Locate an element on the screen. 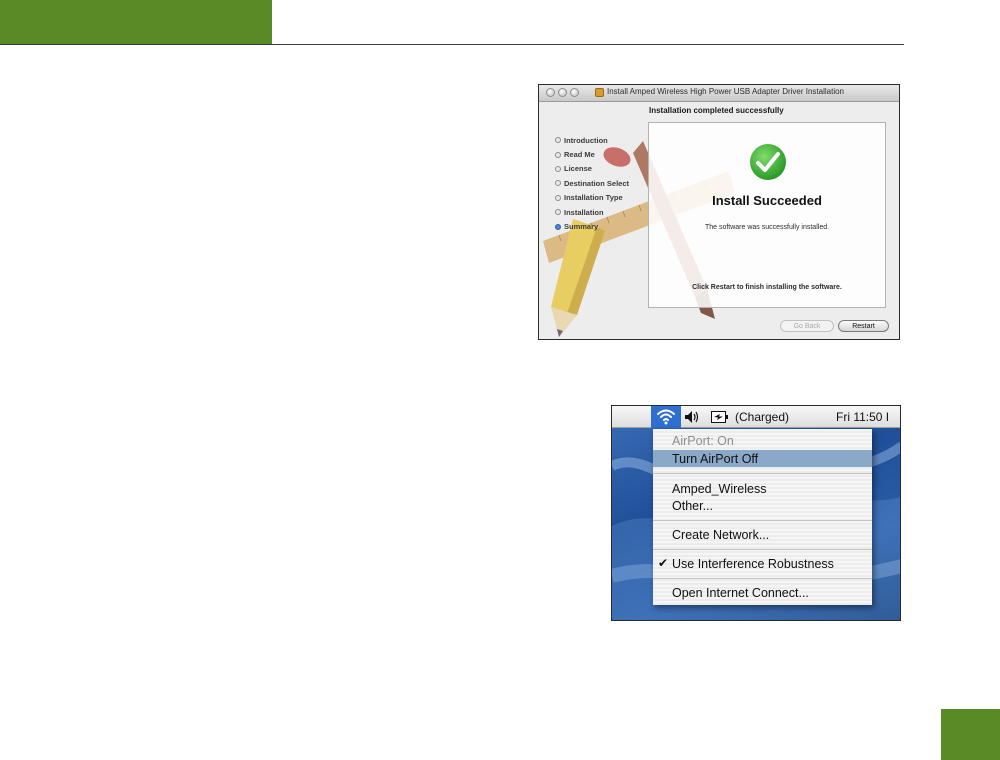  menu-item-interference-robustness: ✔ Use Interference Robustness is located at coordinates (762, 563).